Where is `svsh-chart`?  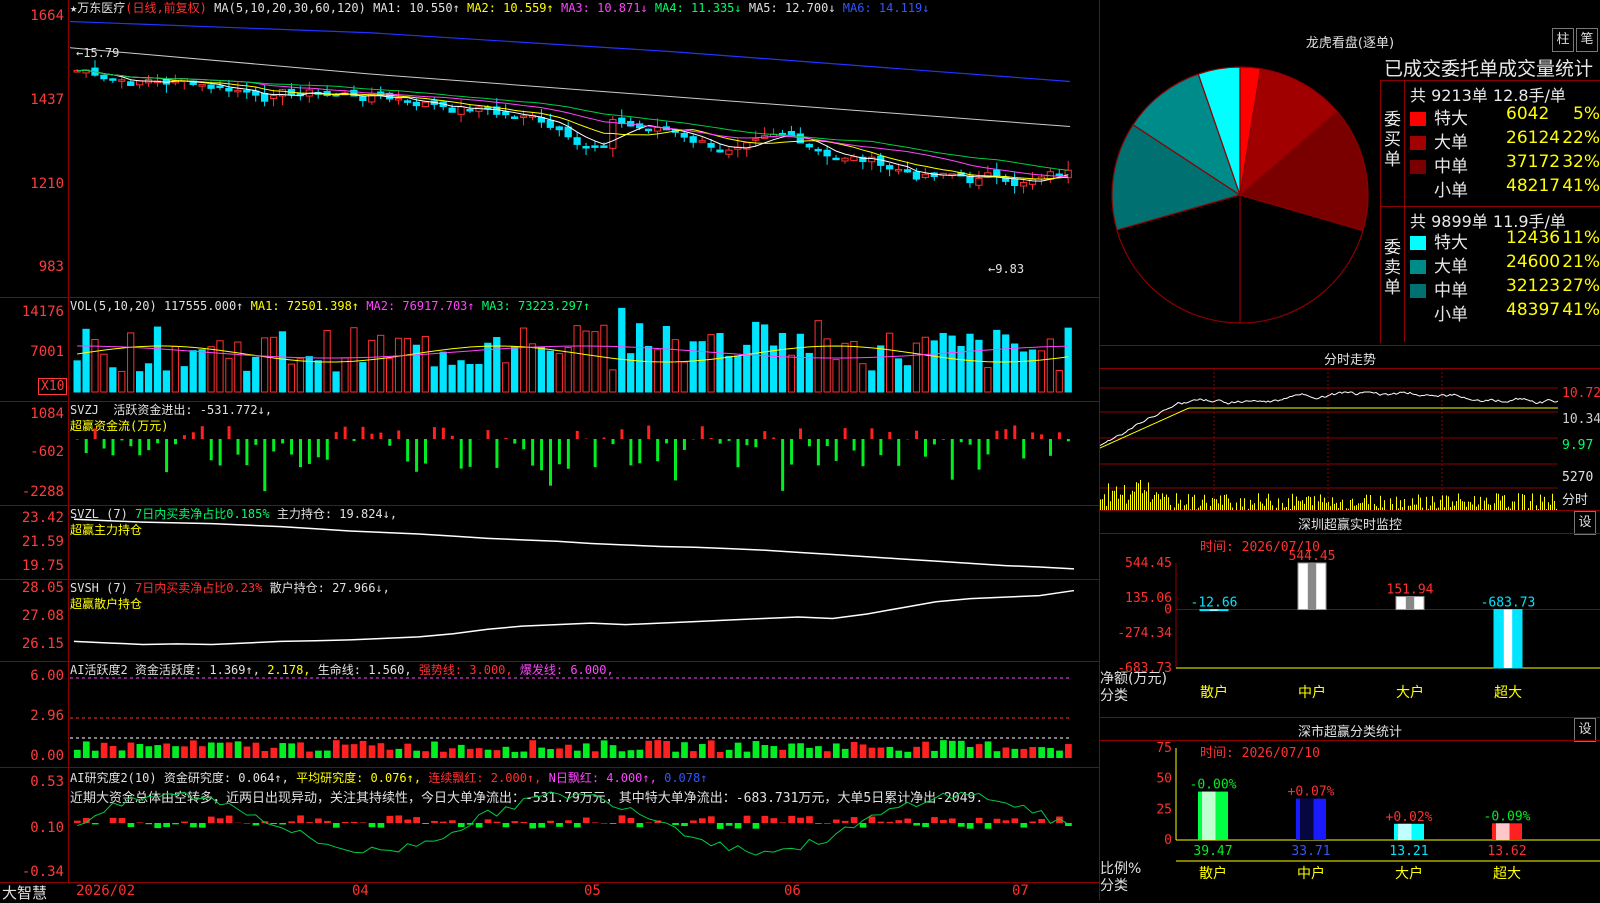 svsh-chart is located at coordinates (585, 621).